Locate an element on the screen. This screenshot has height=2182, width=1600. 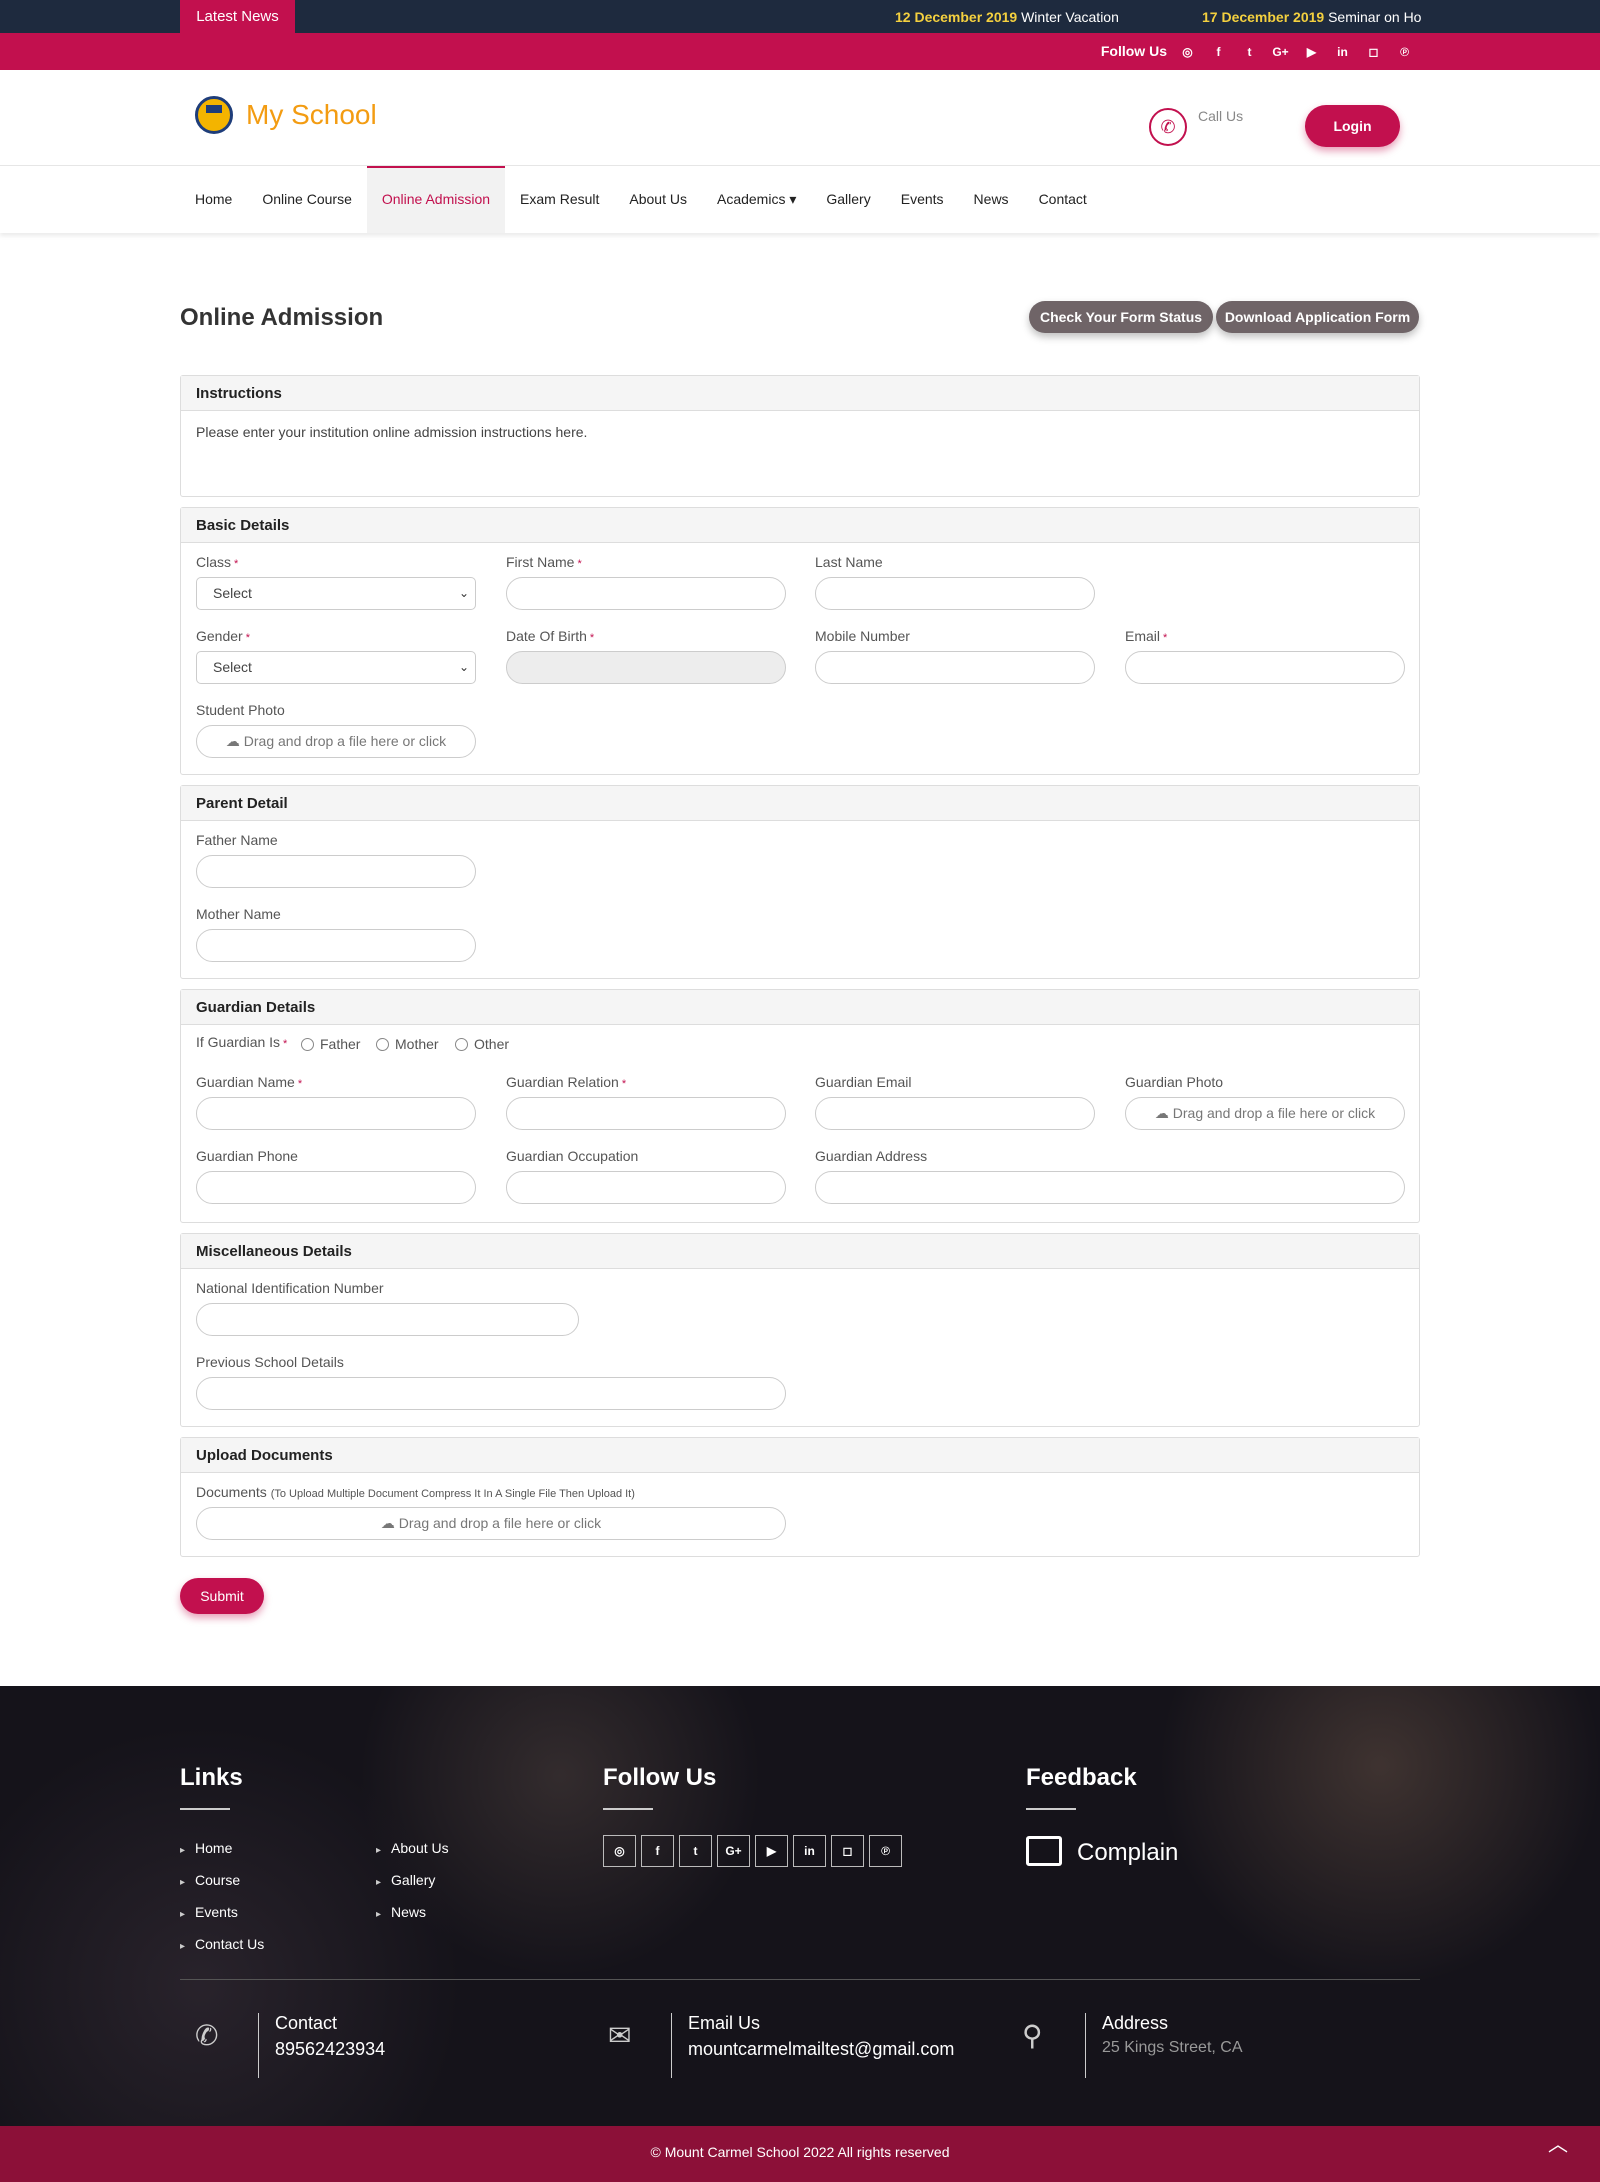
check-form-status-button: Check Your Form Status is located at coordinates (1121, 317).